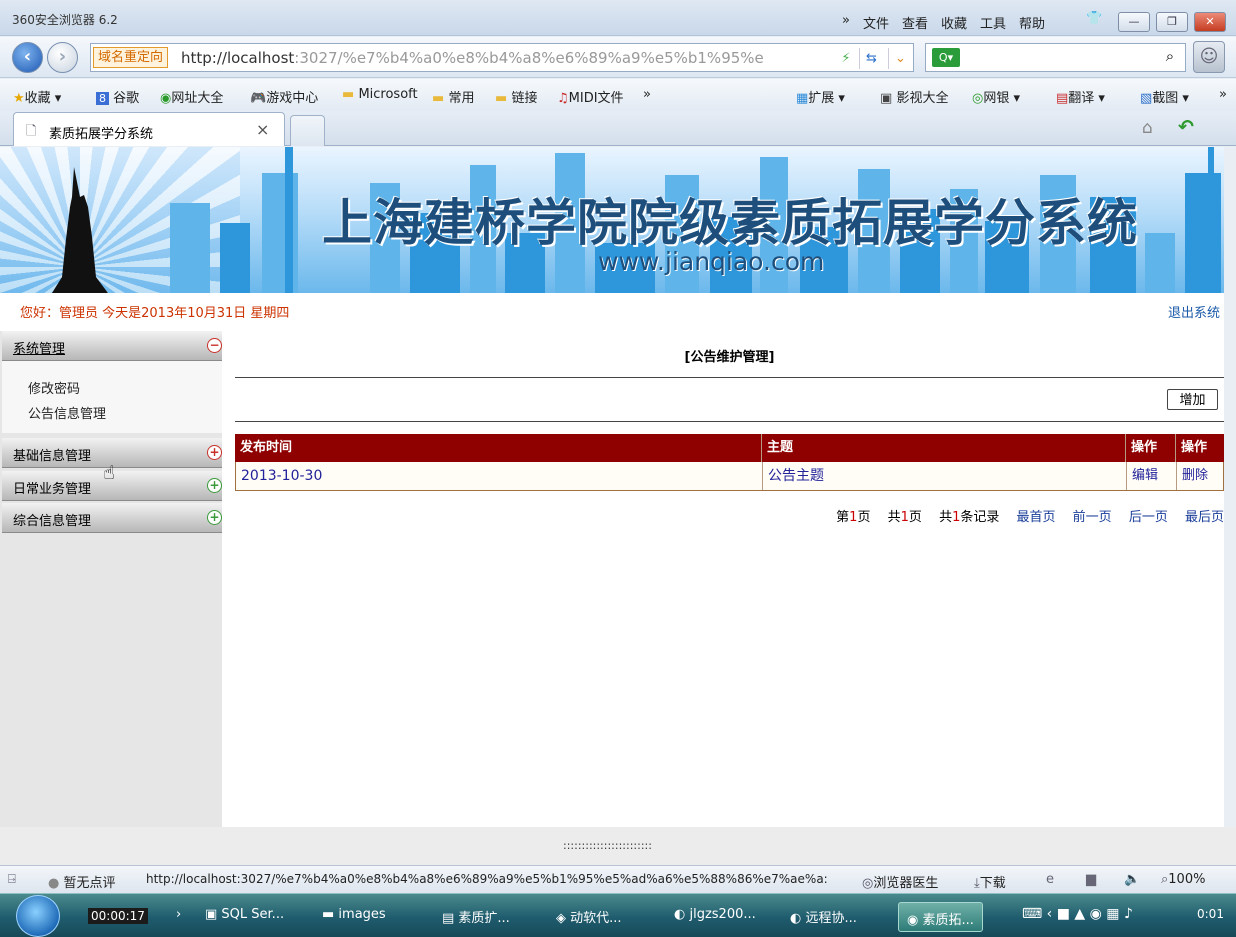  I want to click on google-icon: 8, so click(102, 98).